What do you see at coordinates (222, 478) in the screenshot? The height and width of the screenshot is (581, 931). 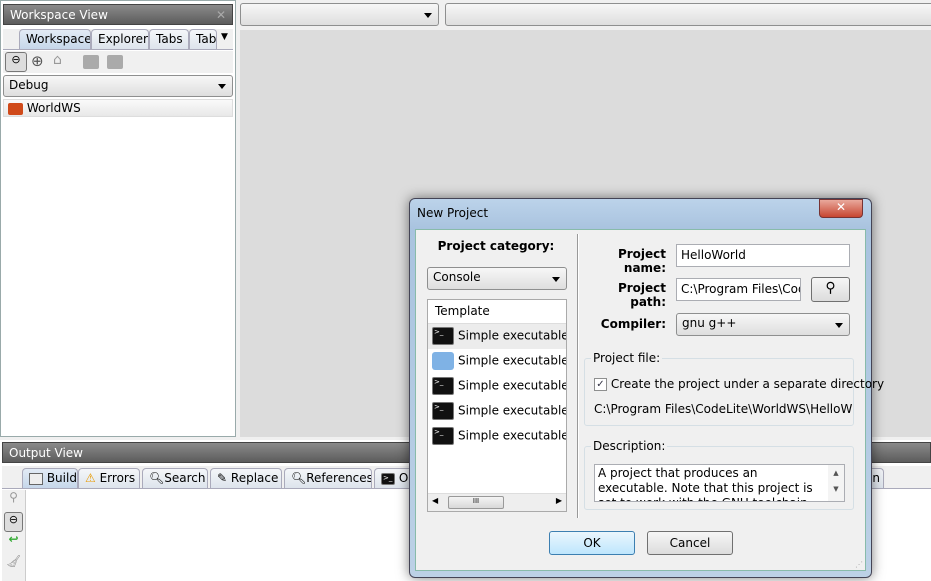 I see `replace-icon: ✎` at bounding box center [222, 478].